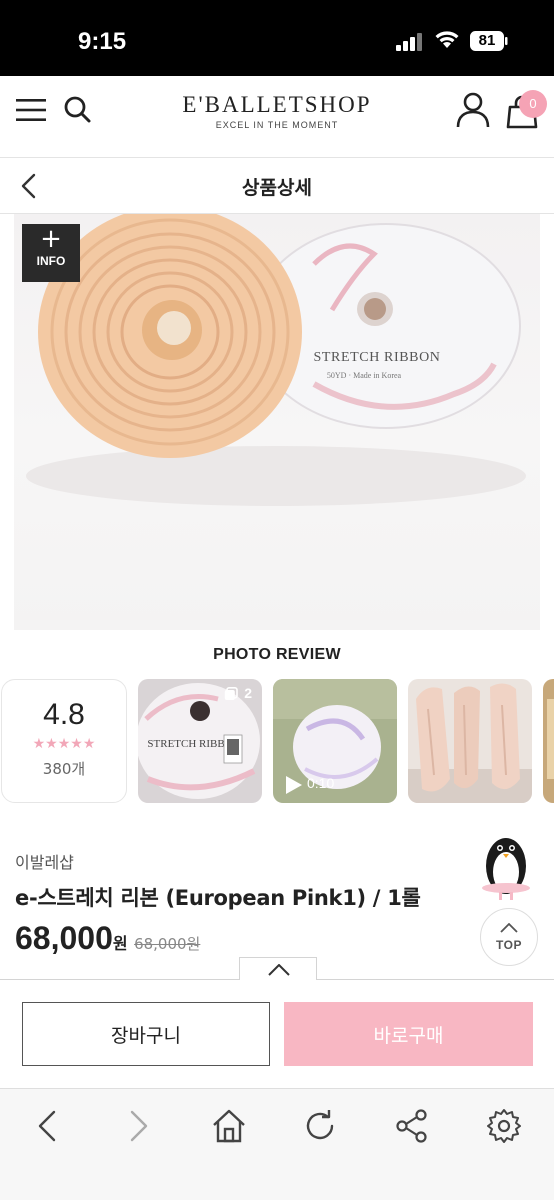 The width and height of the screenshot is (554, 1200). Describe the element at coordinates (146, 1034) in the screenshot. I see `add-to-cart-button: 장바구니` at that location.